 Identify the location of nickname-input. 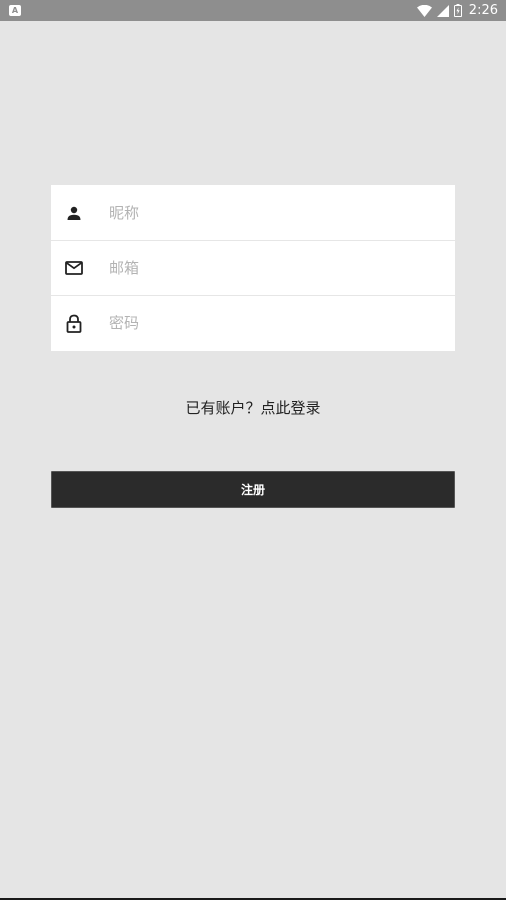
(276, 212).